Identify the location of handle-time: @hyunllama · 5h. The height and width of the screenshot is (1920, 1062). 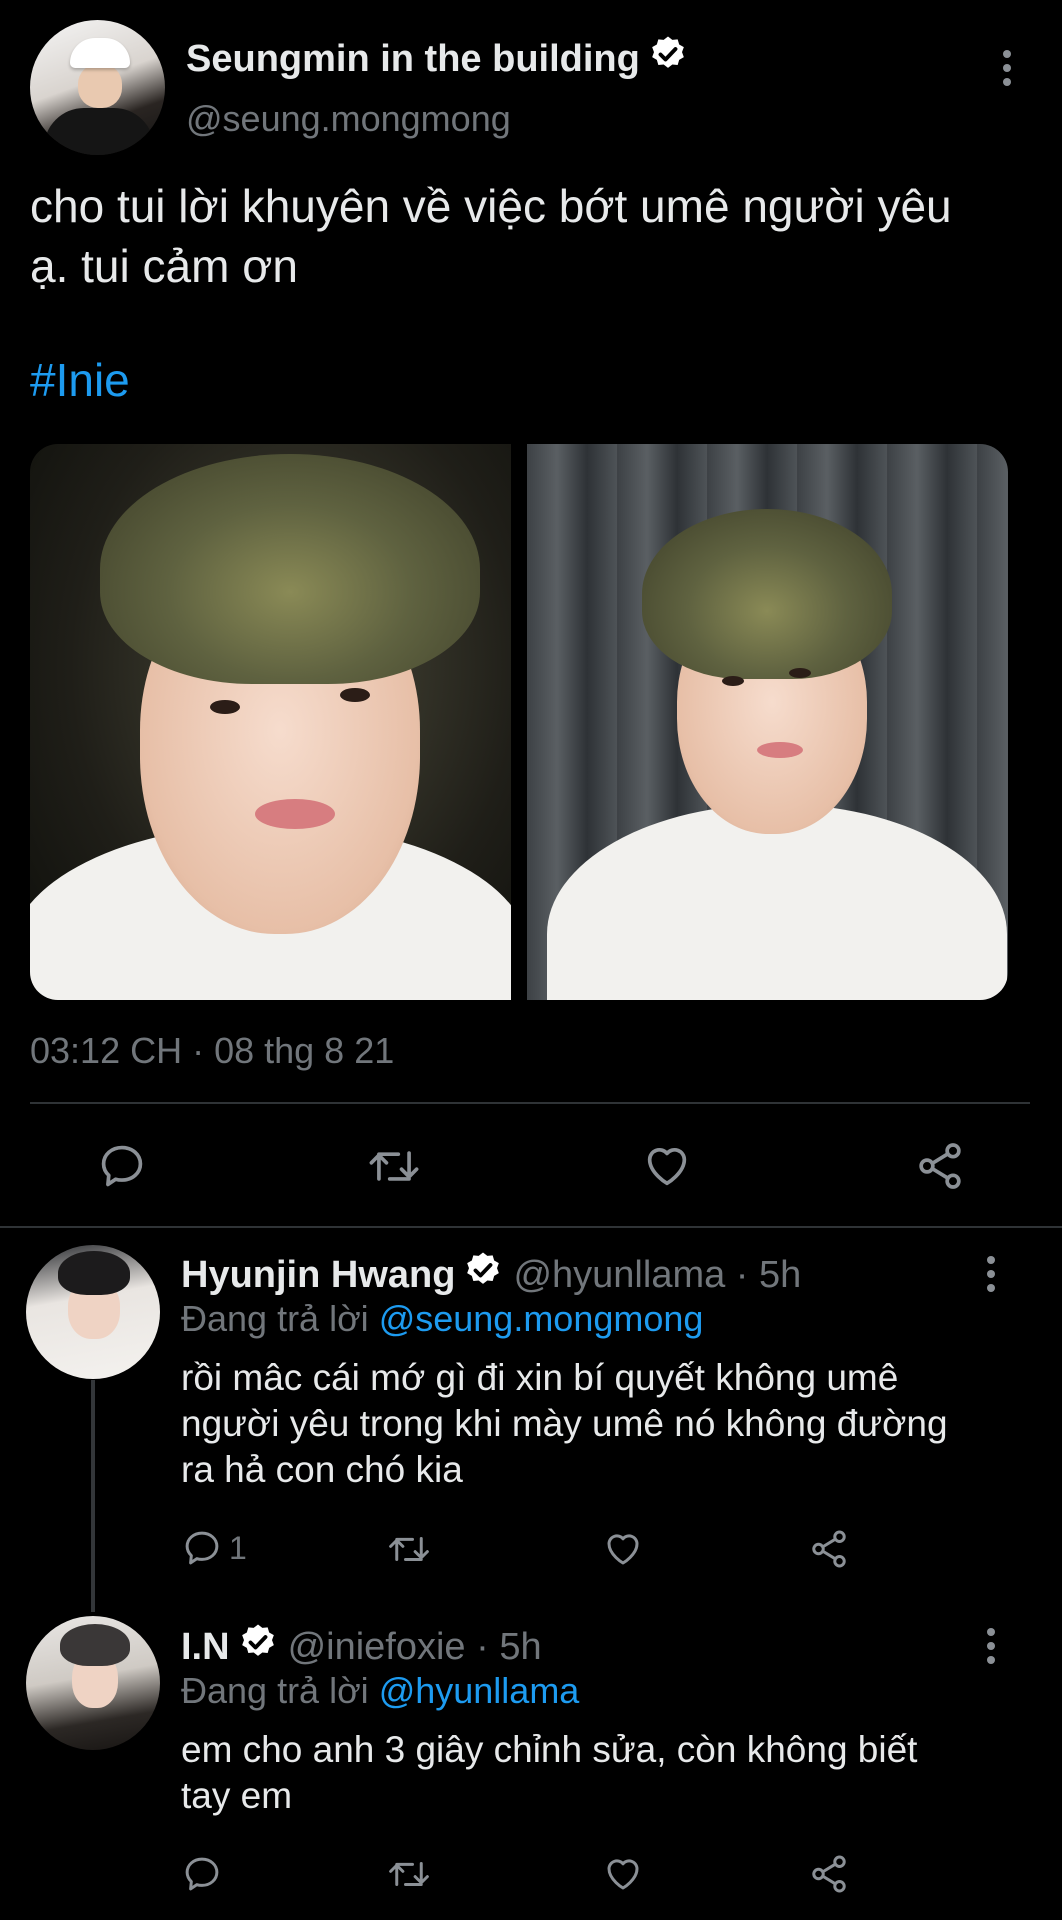
(657, 1275).